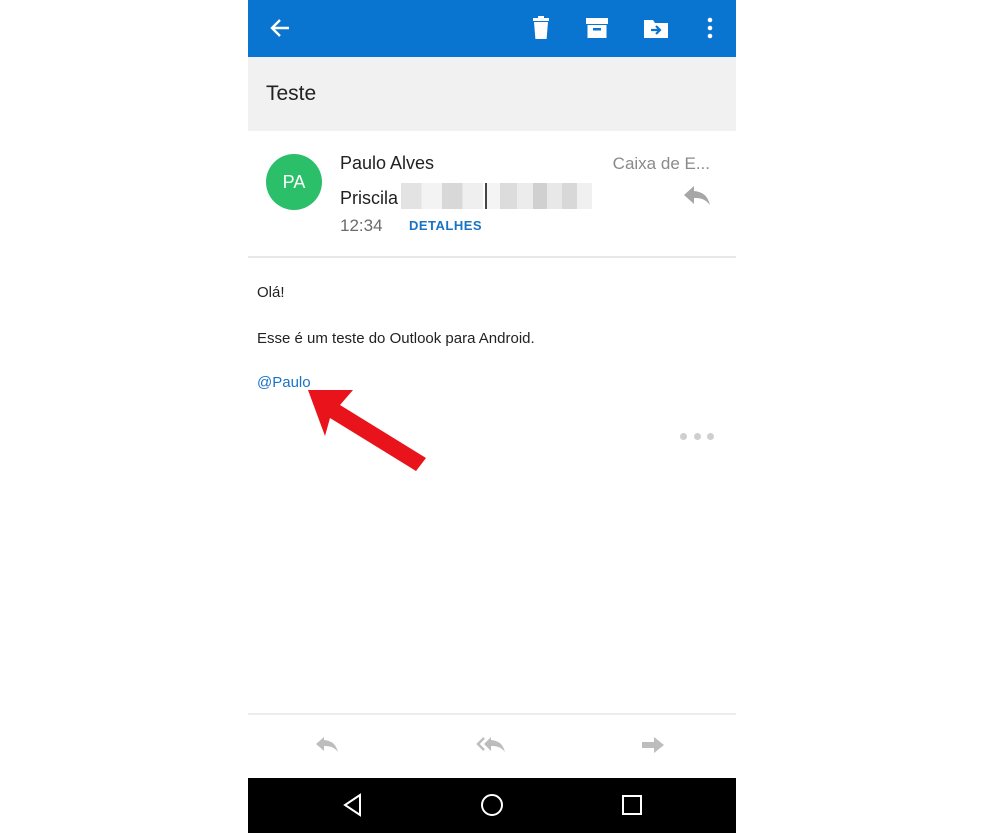 This screenshot has height=833, width=984. I want to click on system-nav-bar, so click(492, 805).